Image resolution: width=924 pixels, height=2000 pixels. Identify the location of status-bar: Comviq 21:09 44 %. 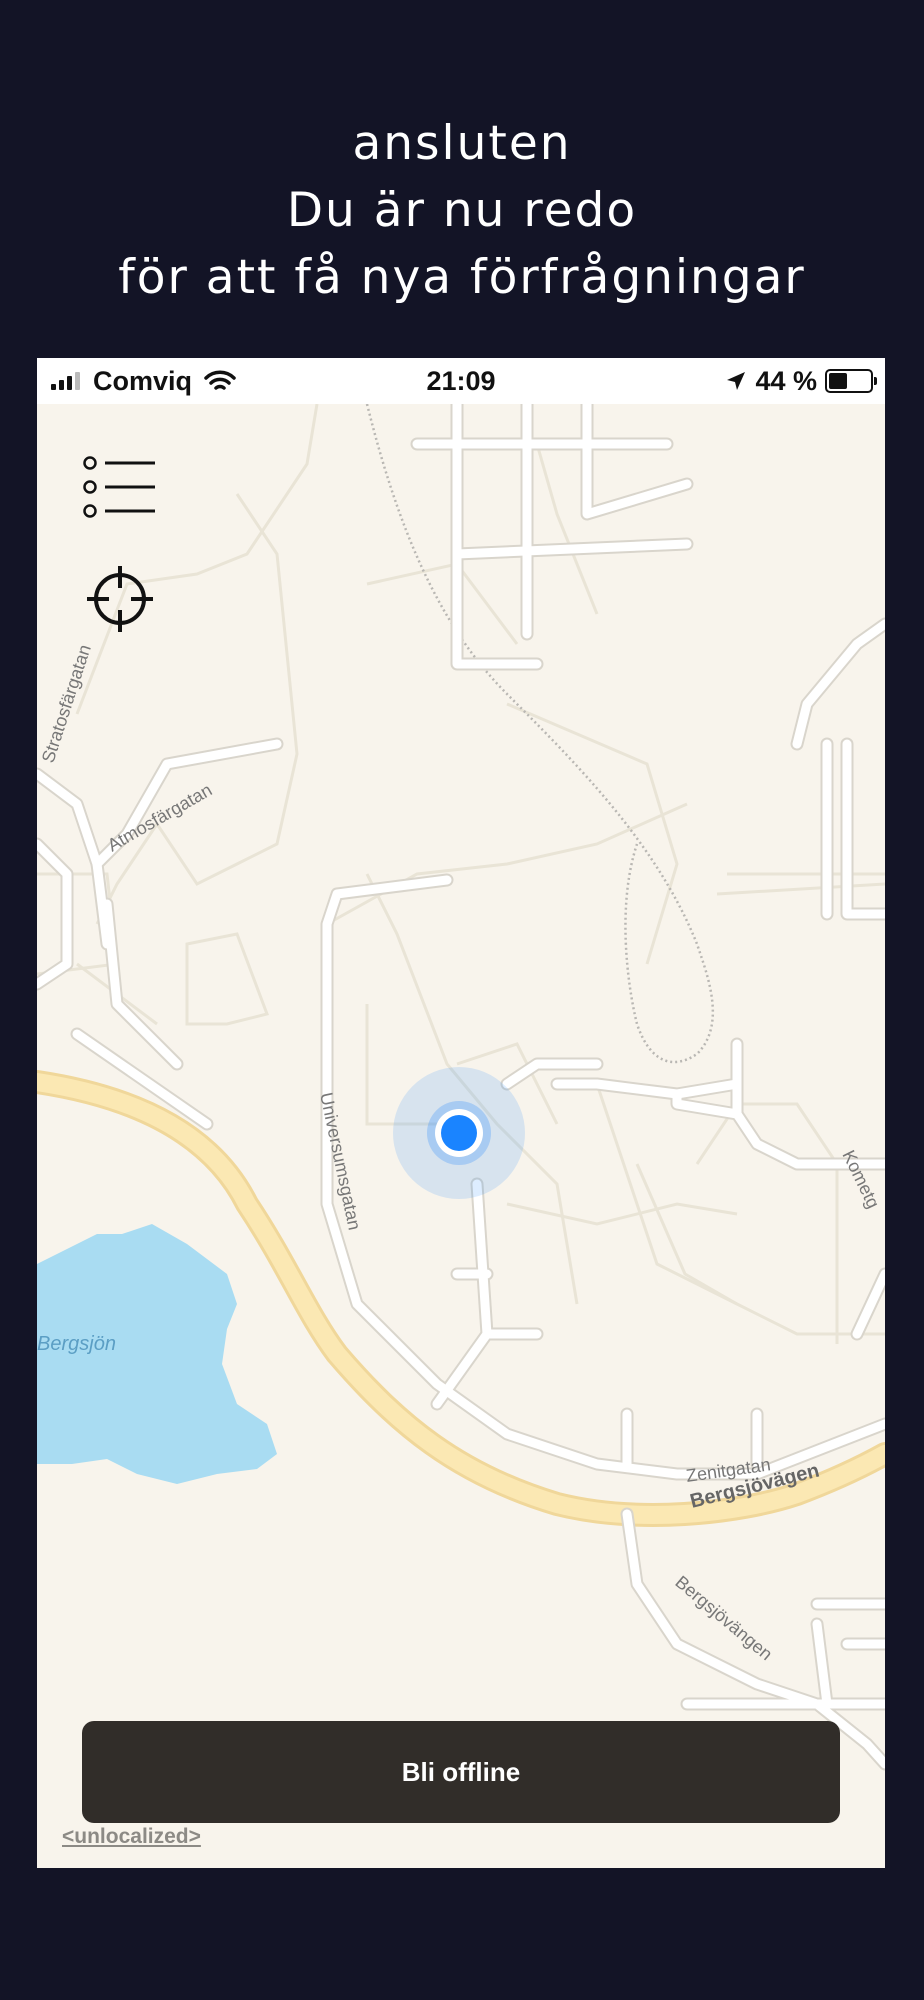
(461, 381).